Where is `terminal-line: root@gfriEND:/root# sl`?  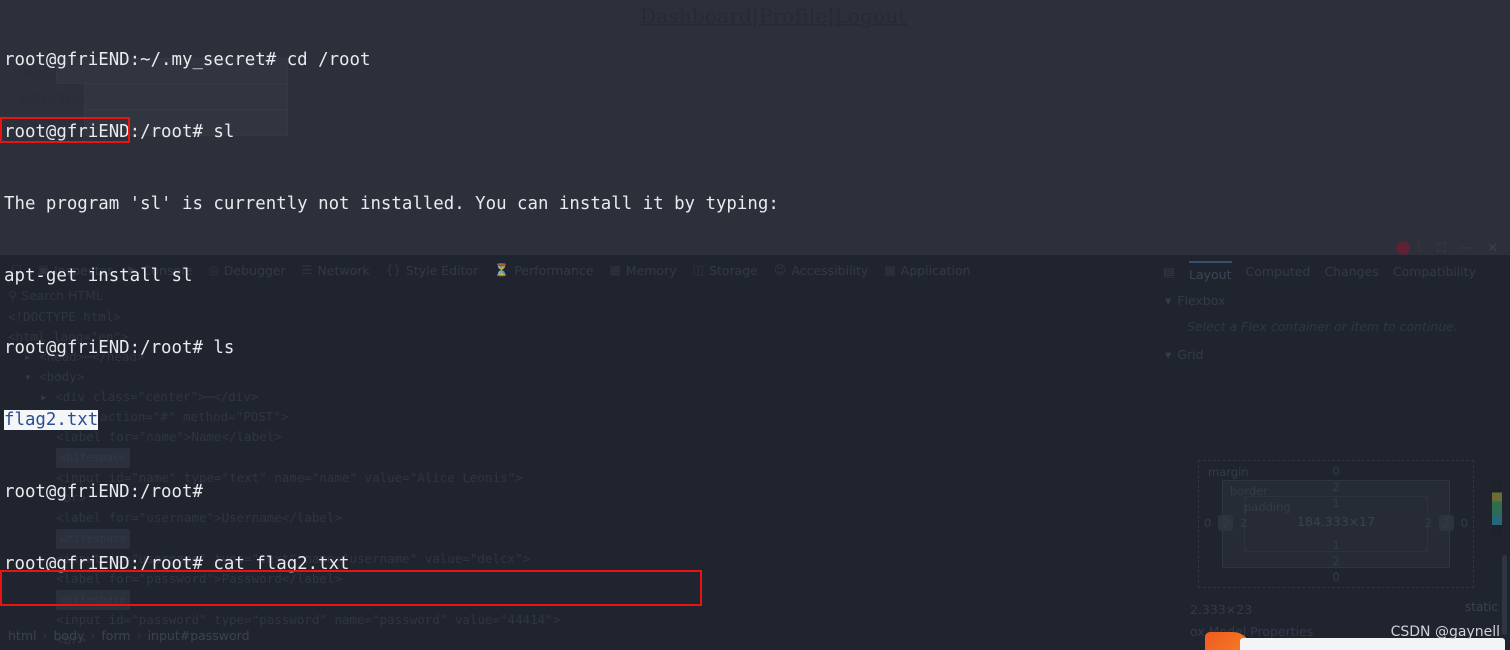
terminal-line: root@gfriEND:/root# sl is located at coordinates (119, 132).